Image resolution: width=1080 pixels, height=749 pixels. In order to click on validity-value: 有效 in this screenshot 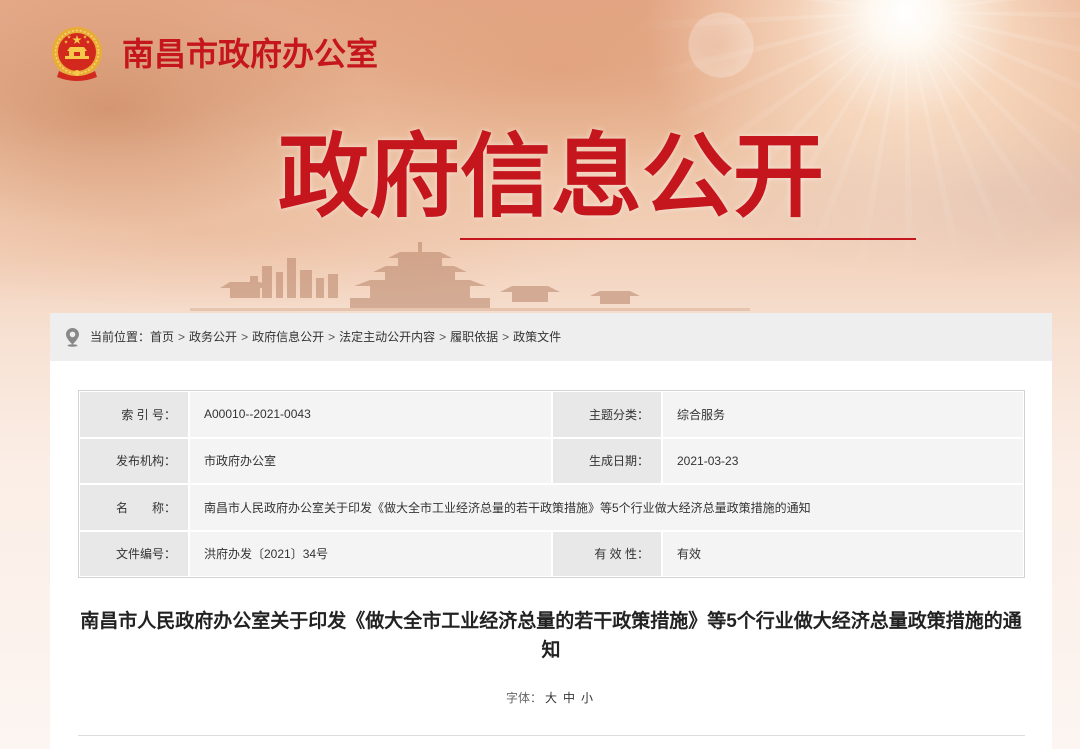, I will do `click(843, 553)`.